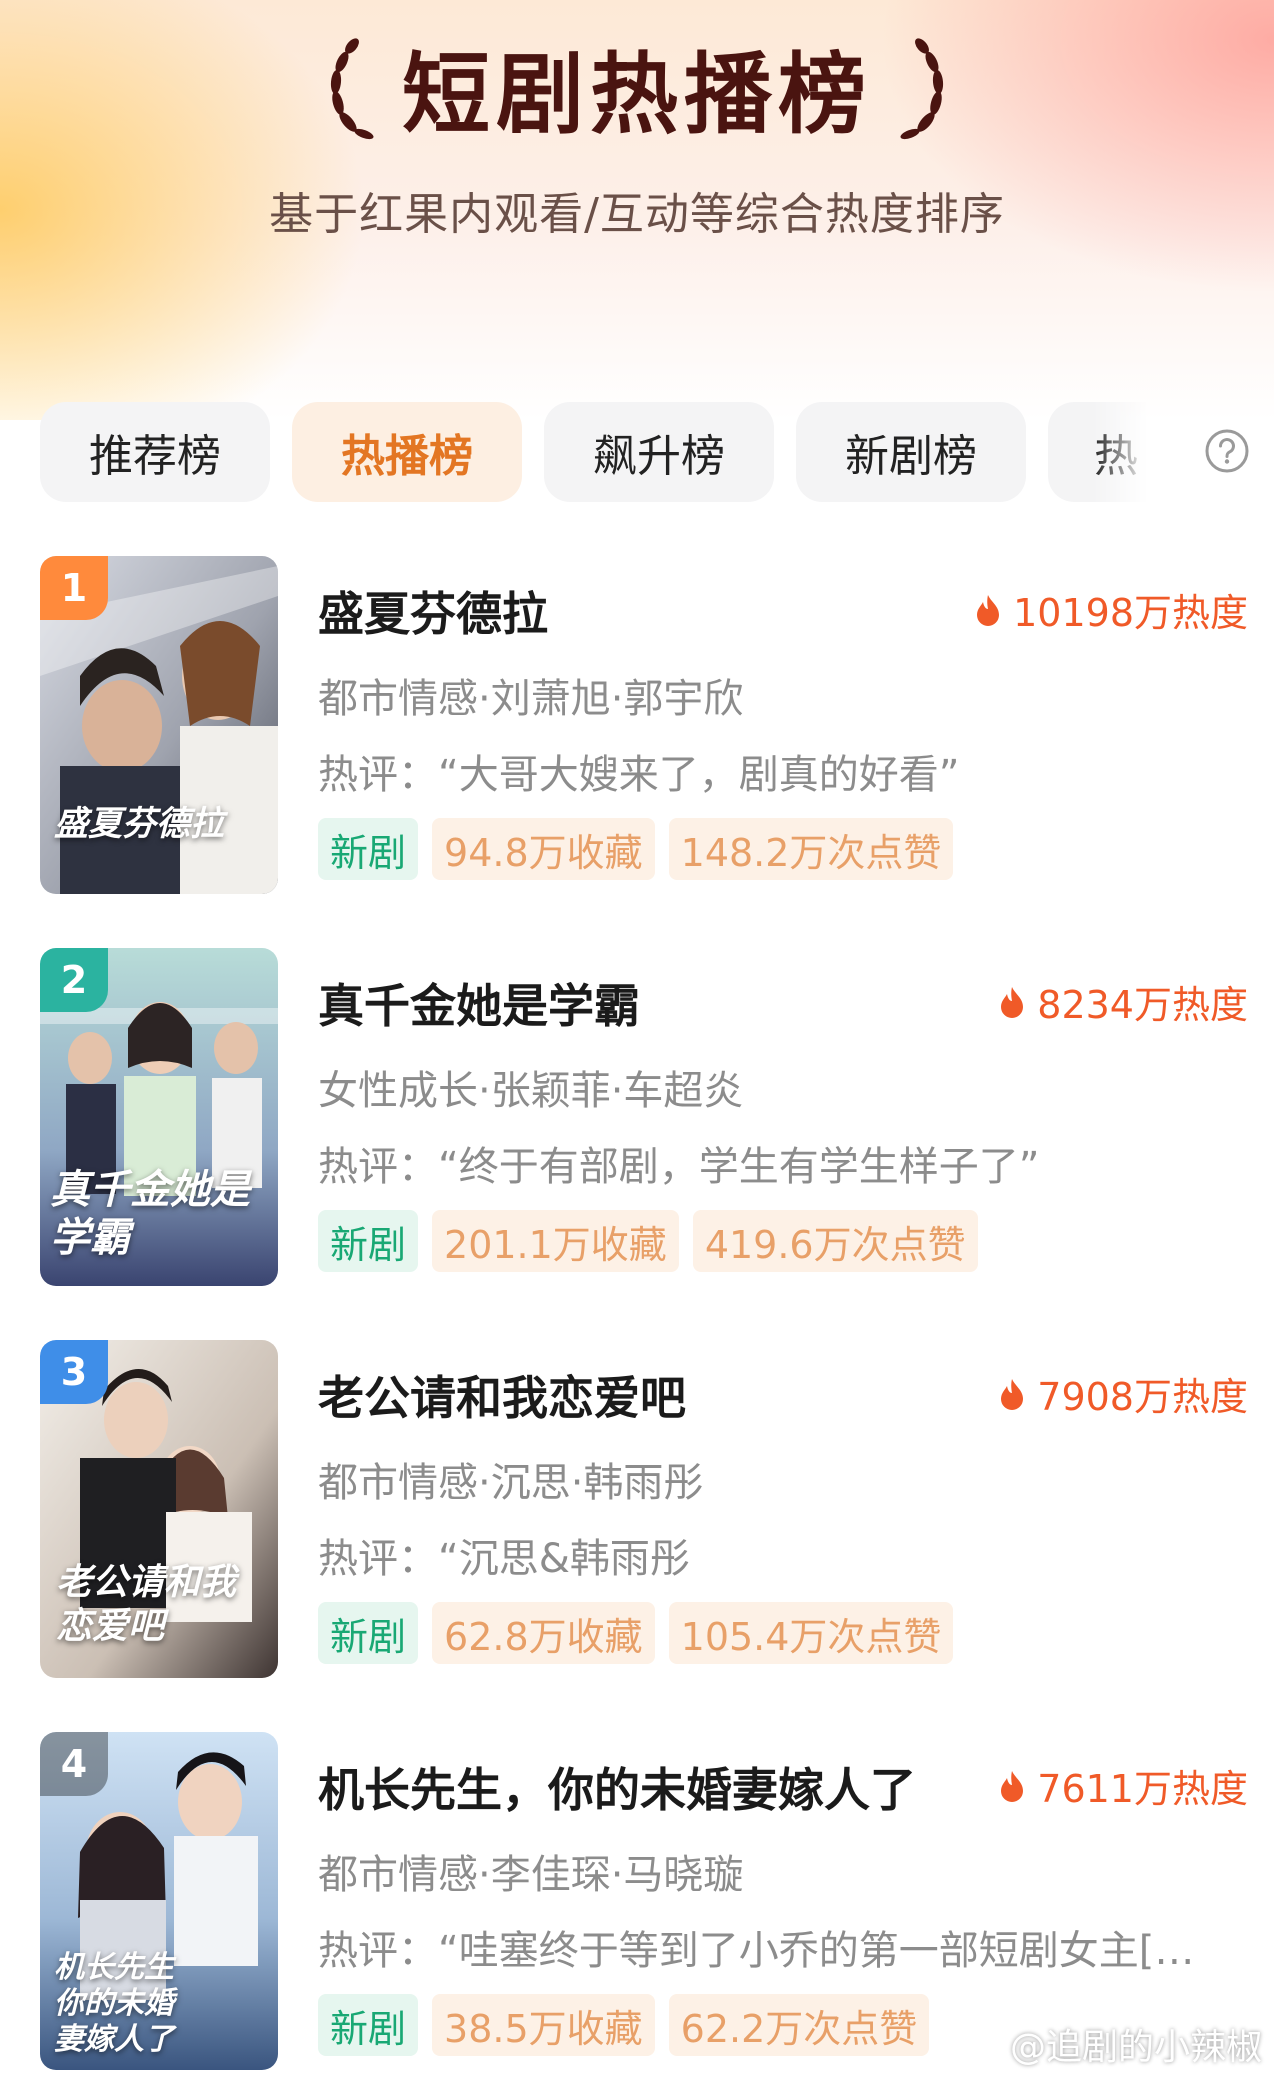 This screenshot has width=1274, height=2082. What do you see at coordinates (407, 452) in the screenshot?
I see `tab-hot-play: 热播榜` at bounding box center [407, 452].